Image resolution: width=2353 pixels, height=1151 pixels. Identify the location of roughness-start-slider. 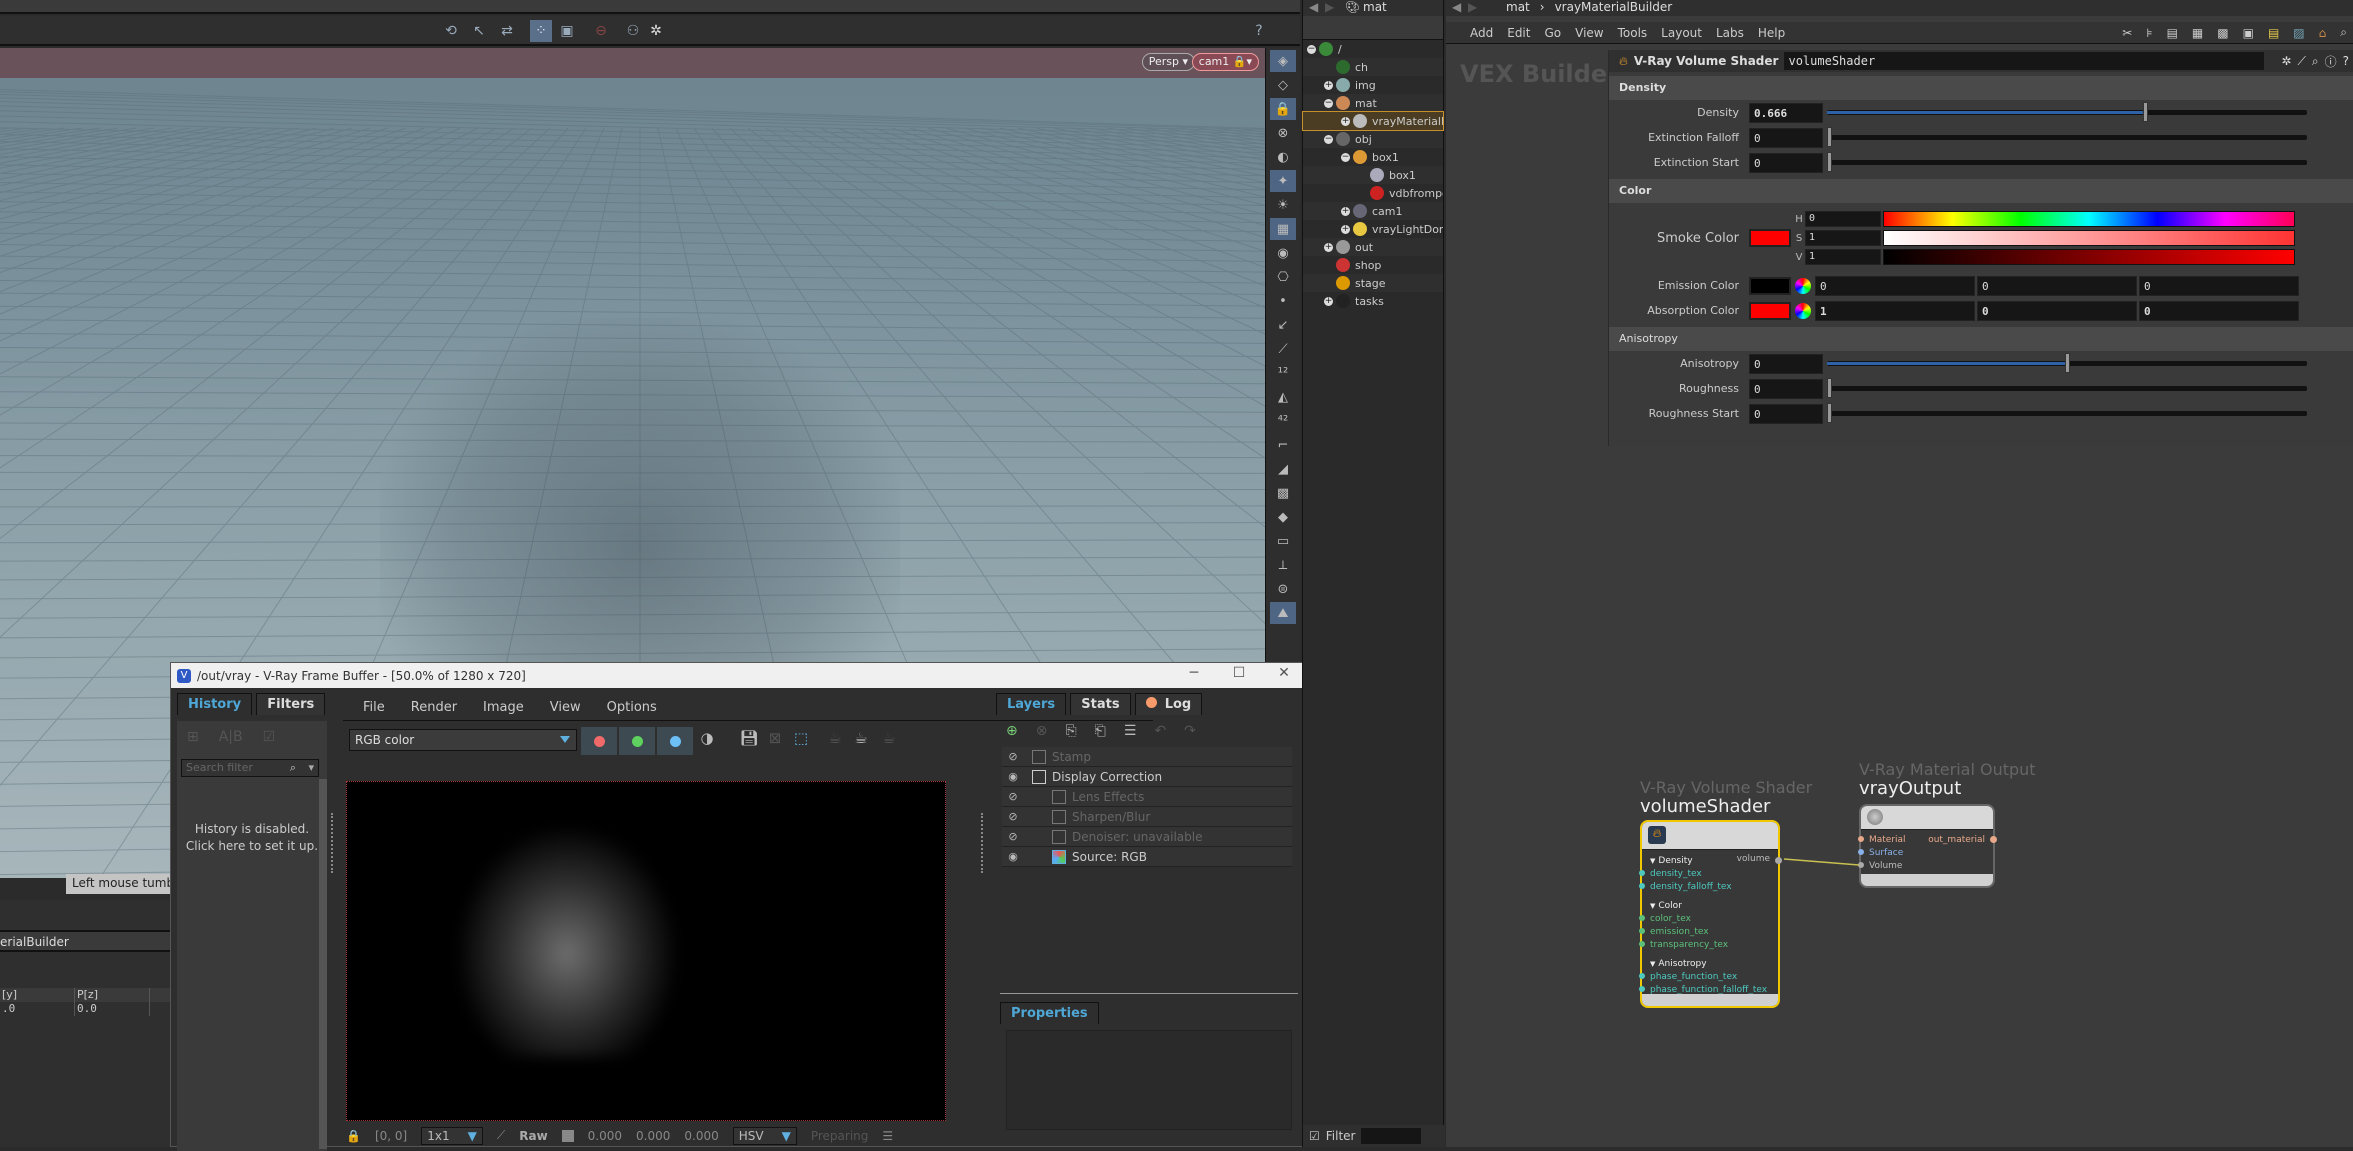
(2067, 413).